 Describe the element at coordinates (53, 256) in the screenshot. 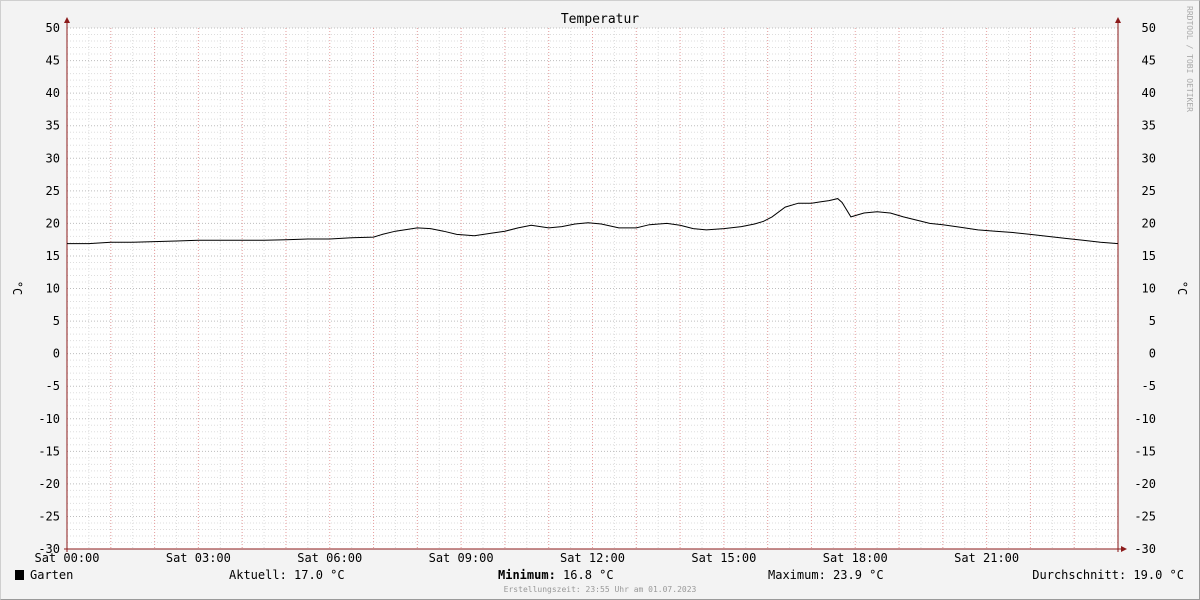

I see `y-tick-label-left: 15` at that location.